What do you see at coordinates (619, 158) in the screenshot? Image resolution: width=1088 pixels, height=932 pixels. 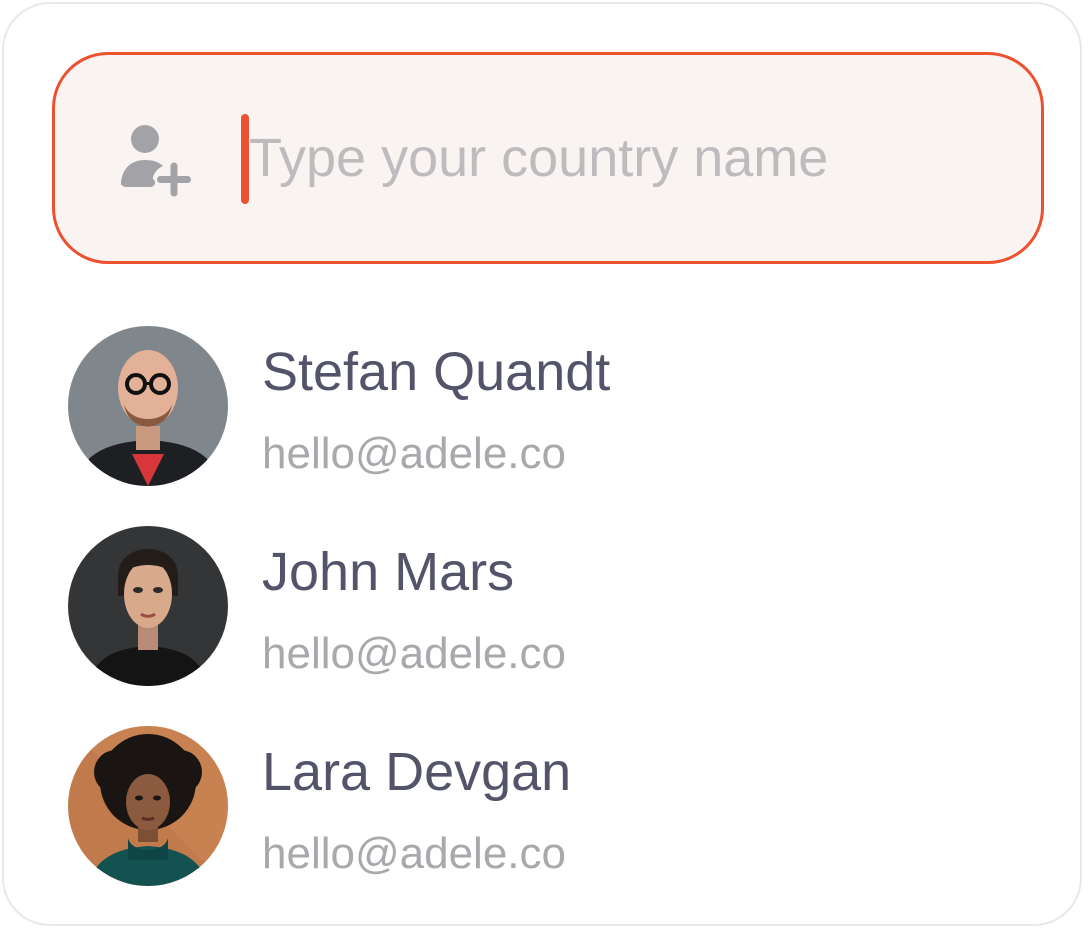 I see `country-search-input` at bounding box center [619, 158].